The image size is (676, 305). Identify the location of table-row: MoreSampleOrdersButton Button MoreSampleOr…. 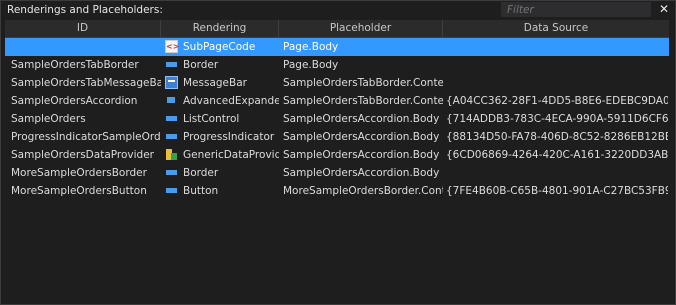
(337, 191).